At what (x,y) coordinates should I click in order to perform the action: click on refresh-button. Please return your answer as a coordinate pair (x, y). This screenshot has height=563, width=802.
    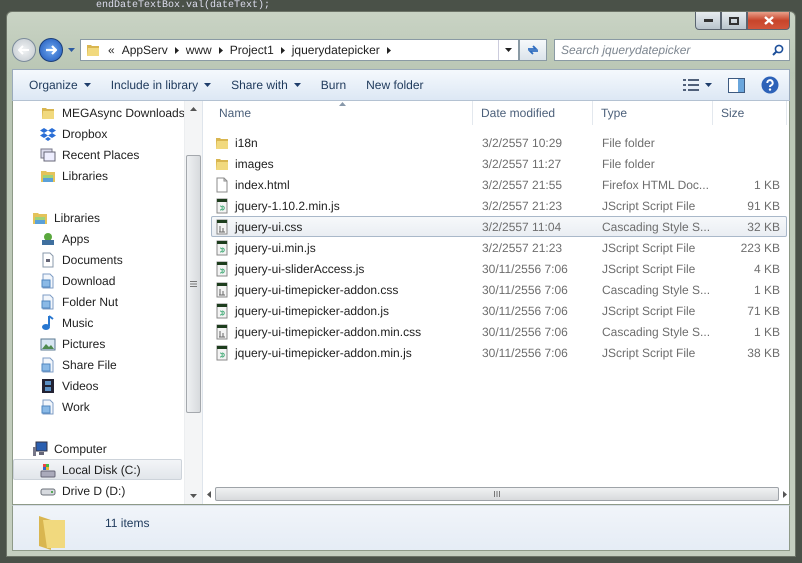
    Looking at the image, I should click on (533, 50).